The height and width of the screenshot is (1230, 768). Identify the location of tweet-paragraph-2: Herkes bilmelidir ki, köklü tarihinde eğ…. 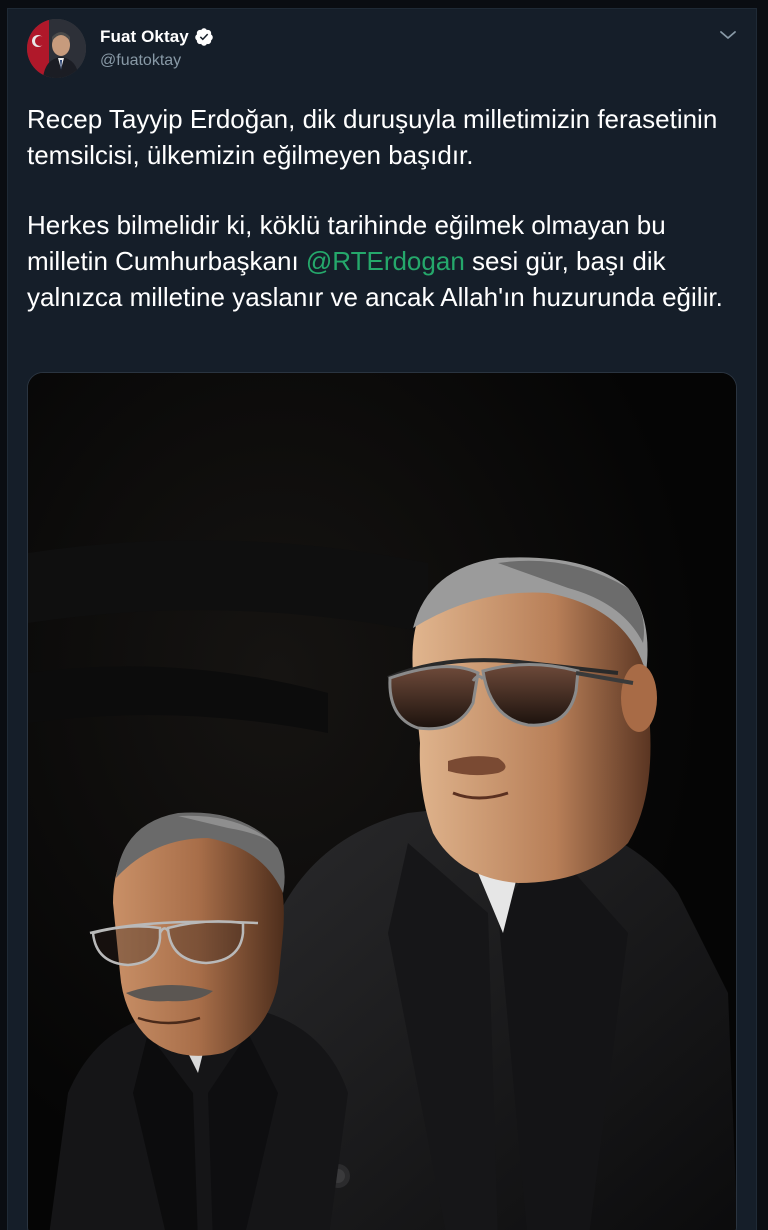
(383, 261).